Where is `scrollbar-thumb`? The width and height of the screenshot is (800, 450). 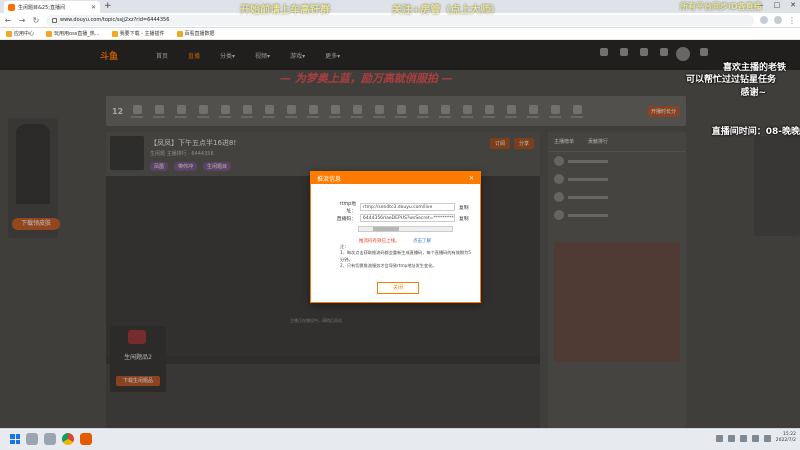
scrollbar-thumb is located at coordinates (386, 229).